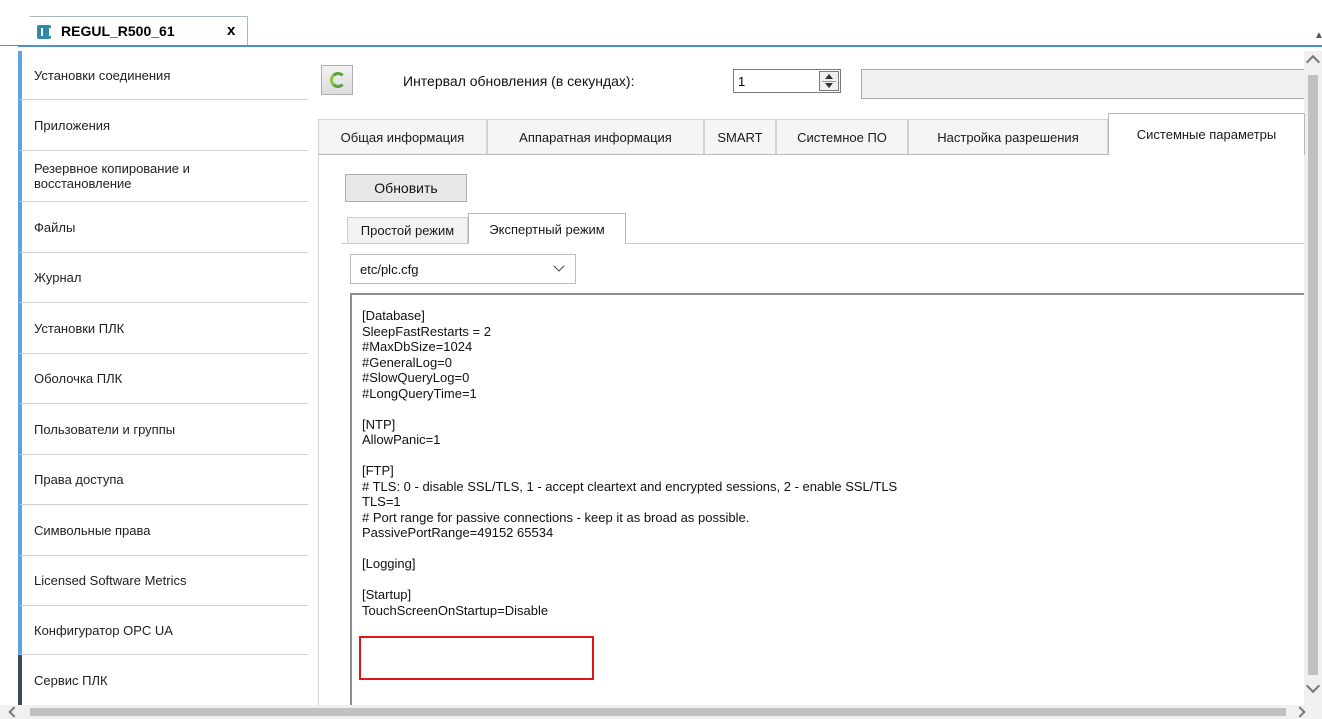  What do you see at coordinates (44, 32) in the screenshot?
I see `plc-device-icon` at bounding box center [44, 32].